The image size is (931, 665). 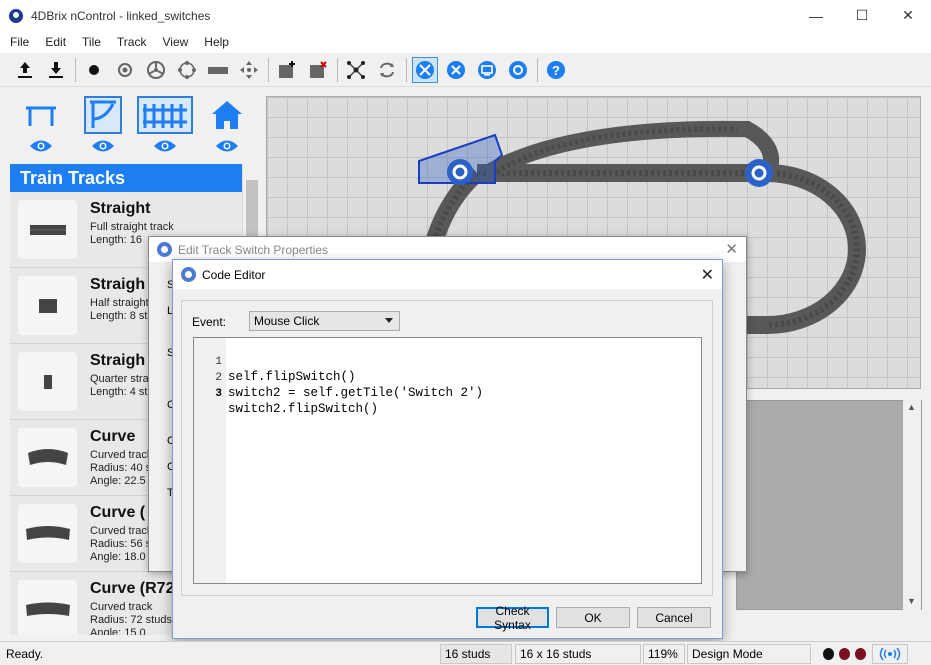 I want to click on menu-help: Help, so click(x=216, y=42).